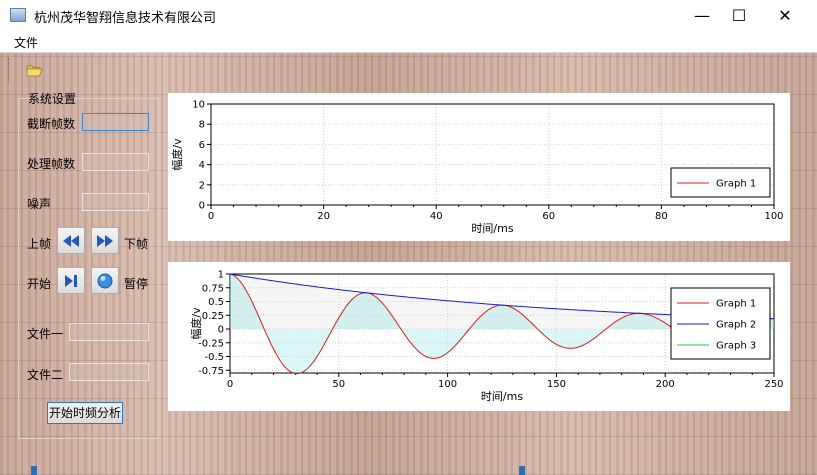 The width and height of the screenshot is (817, 475). What do you see at coordinates (739, 15) in the screenshot?
I see `maximize-button: ☐` at bounding box center [739, 15].